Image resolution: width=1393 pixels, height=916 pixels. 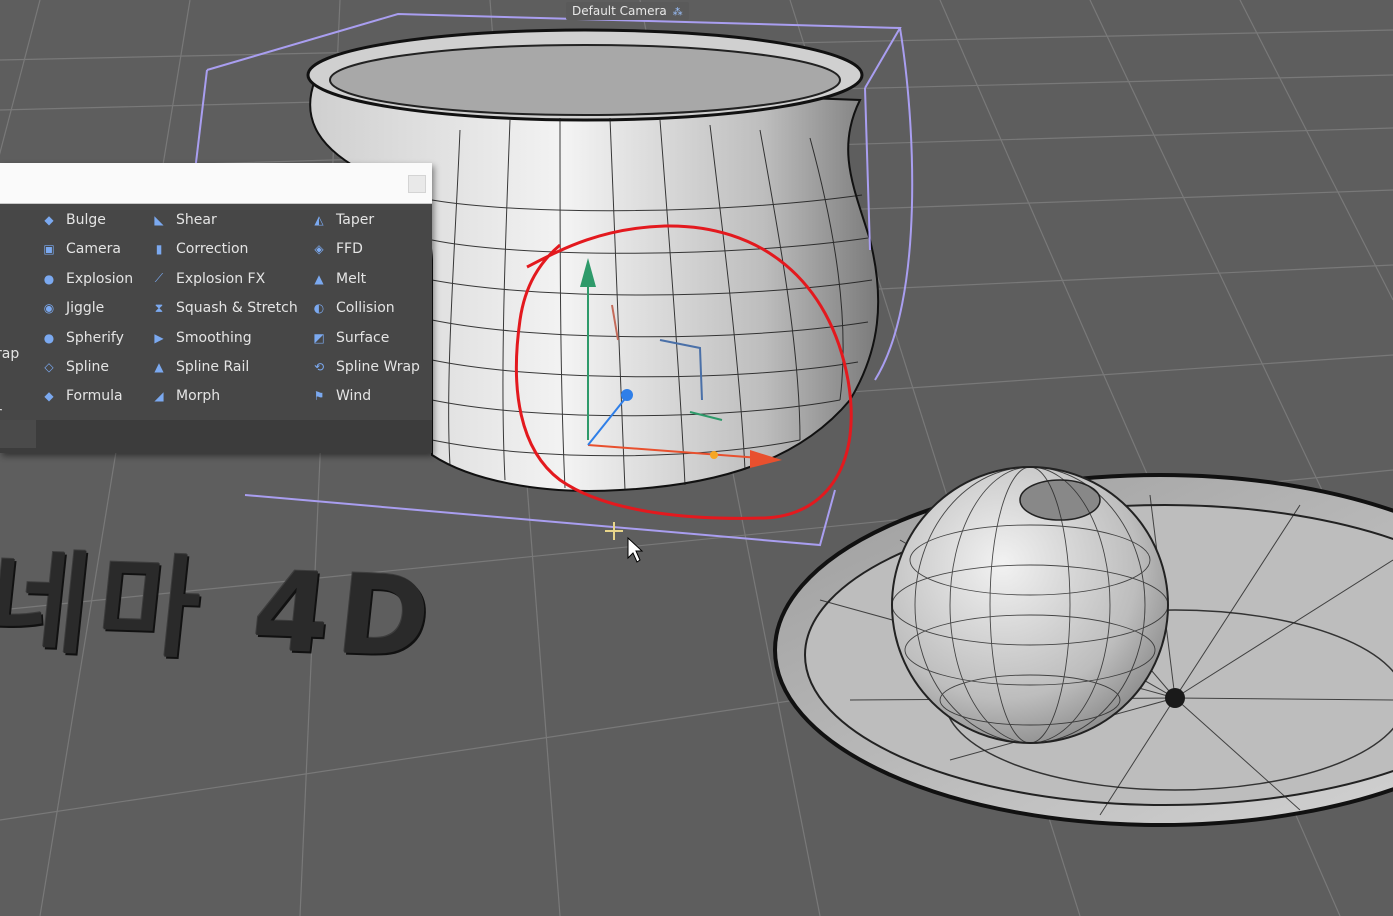 I want to click on deformer-item-explosion-fx: ⟋ Explosion FX, so click(x=206, y=279).